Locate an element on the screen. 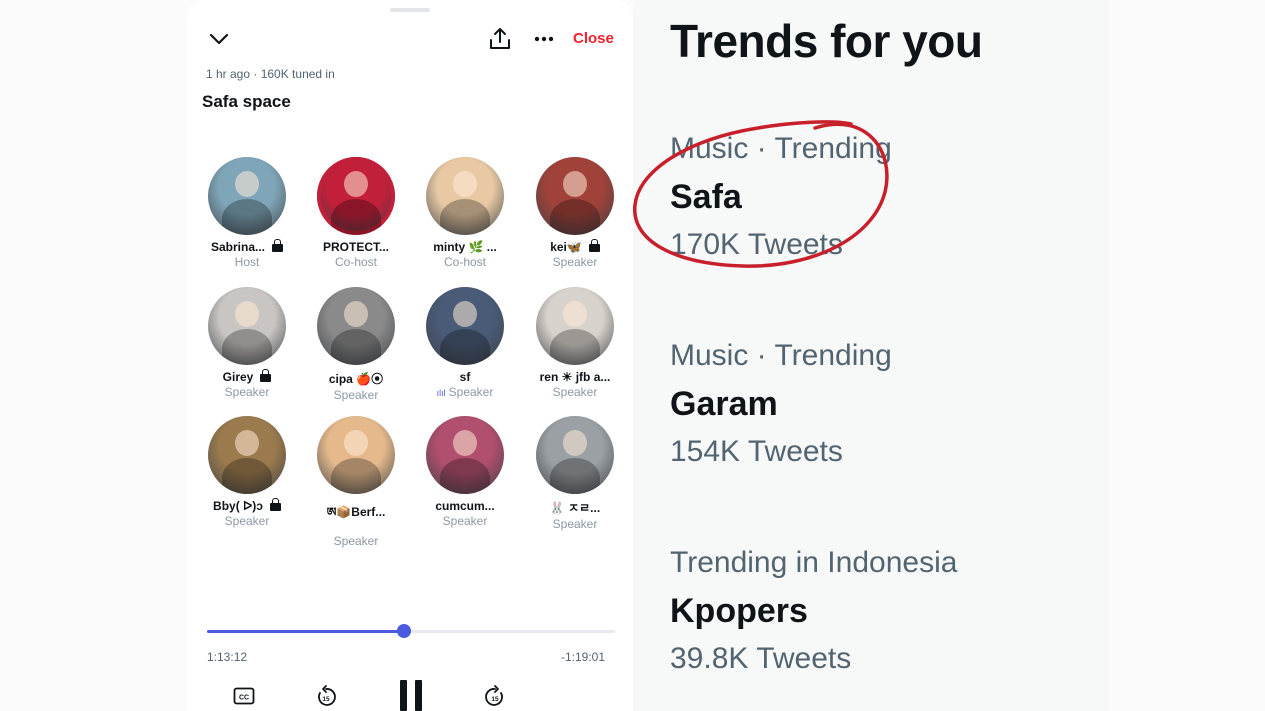  more-icon is located at coordinates (544, 39).